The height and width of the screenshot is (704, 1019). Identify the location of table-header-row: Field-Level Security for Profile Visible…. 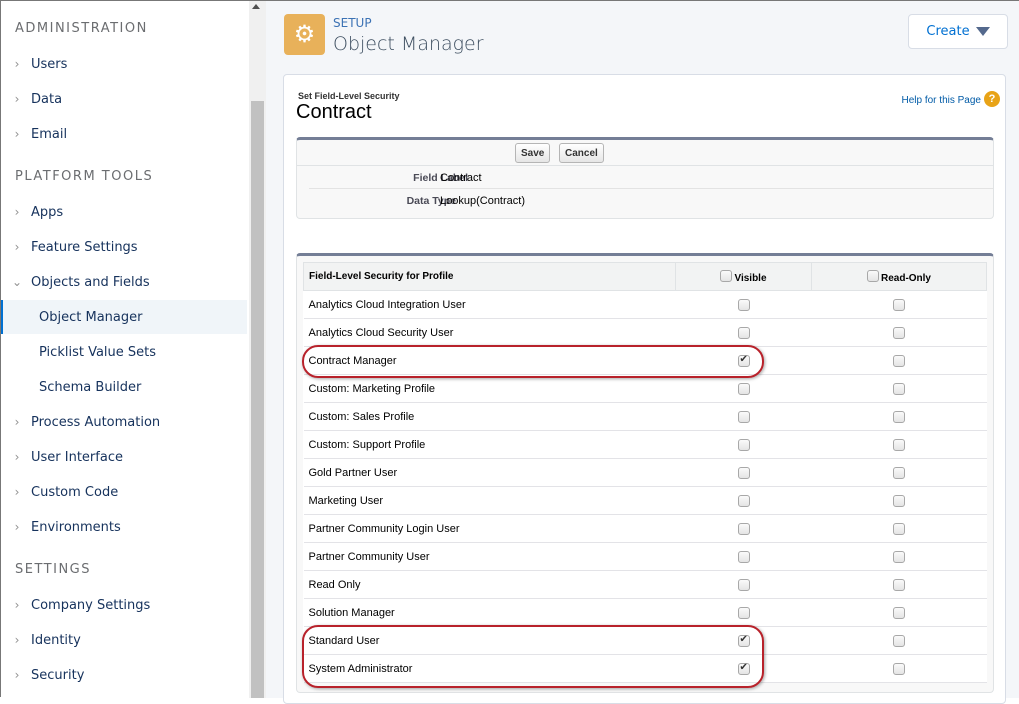
(645, 276).